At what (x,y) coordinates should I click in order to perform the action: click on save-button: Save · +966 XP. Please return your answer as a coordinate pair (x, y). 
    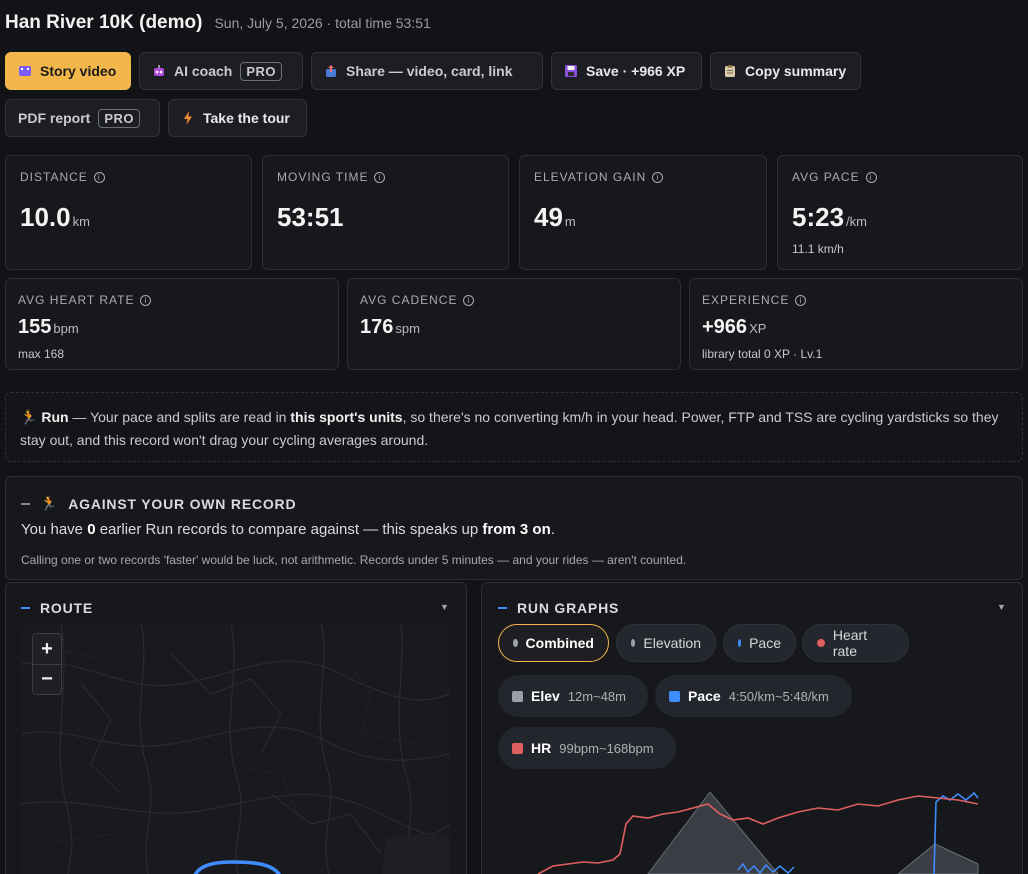
    Looking at the image, I should click on (626, 71).